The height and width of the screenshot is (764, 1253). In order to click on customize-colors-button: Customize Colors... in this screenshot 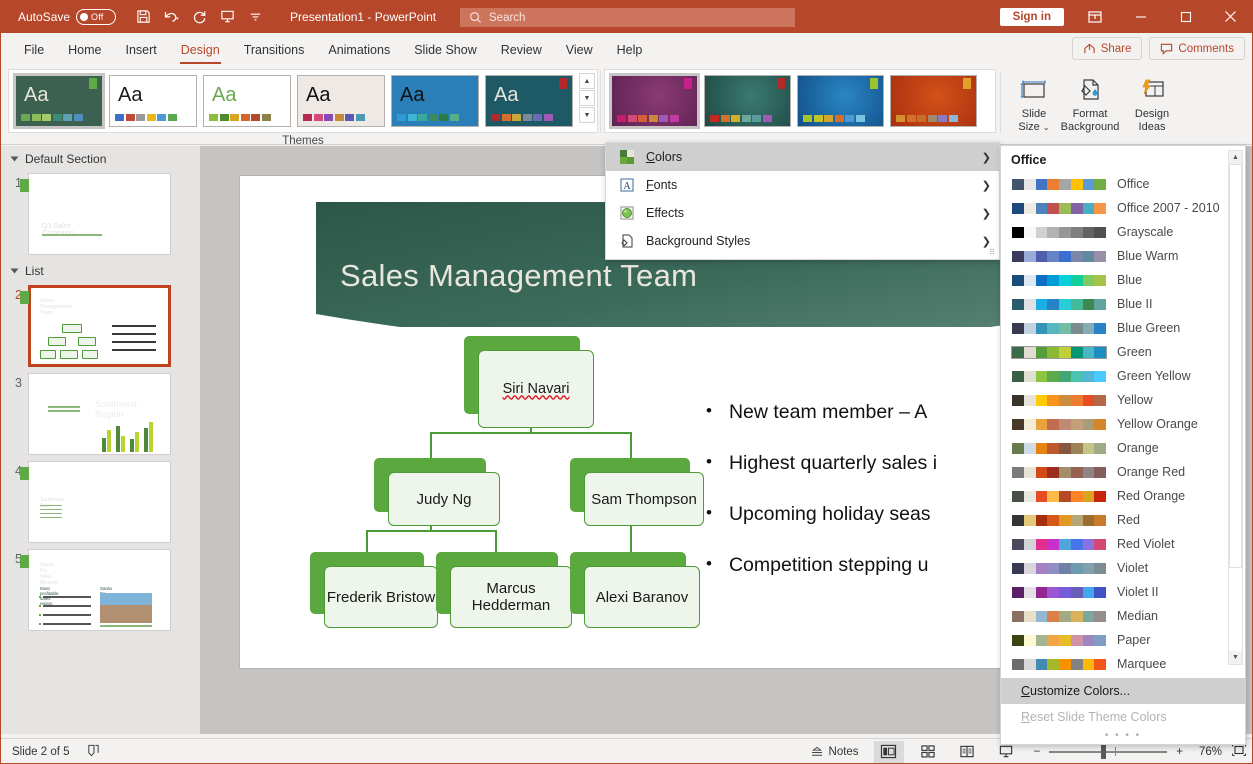, I will do `click(1123, 691)`.